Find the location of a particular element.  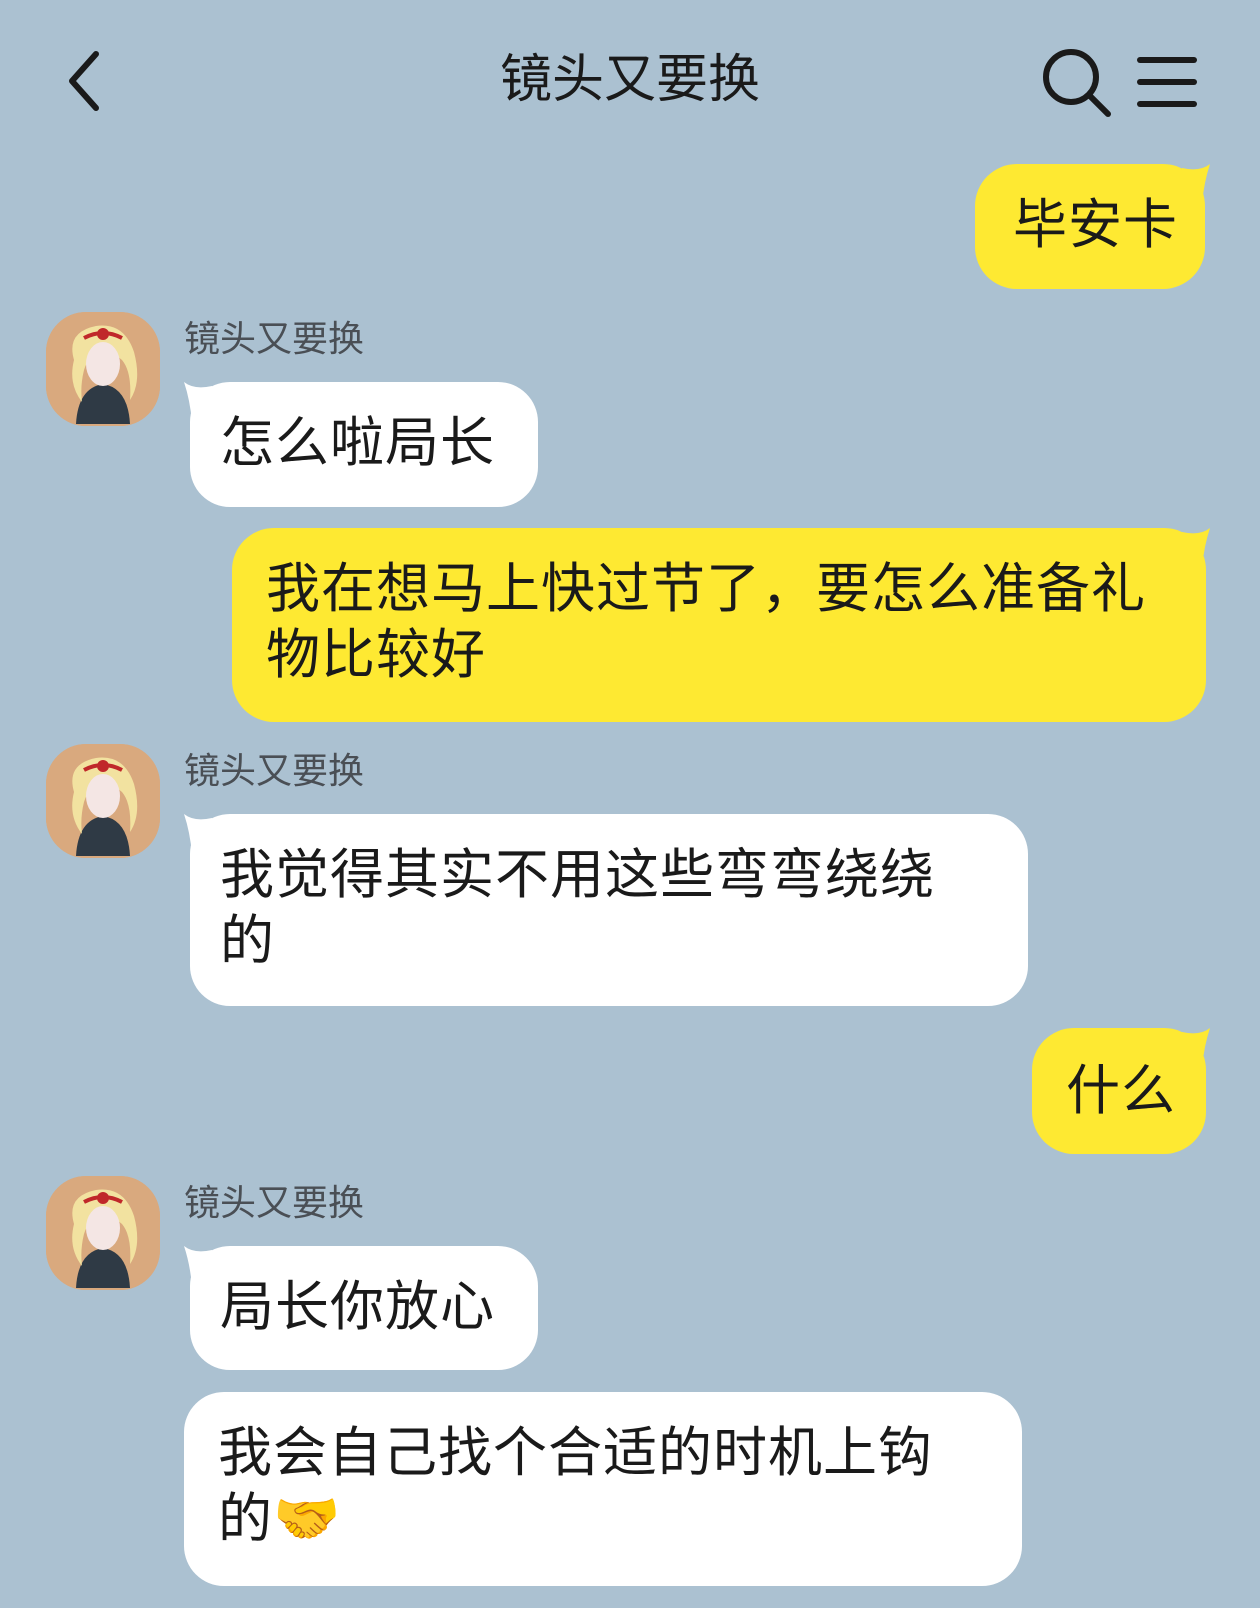

my-message-bubble: 毕安卡 is located at coordinates (1090, 226).